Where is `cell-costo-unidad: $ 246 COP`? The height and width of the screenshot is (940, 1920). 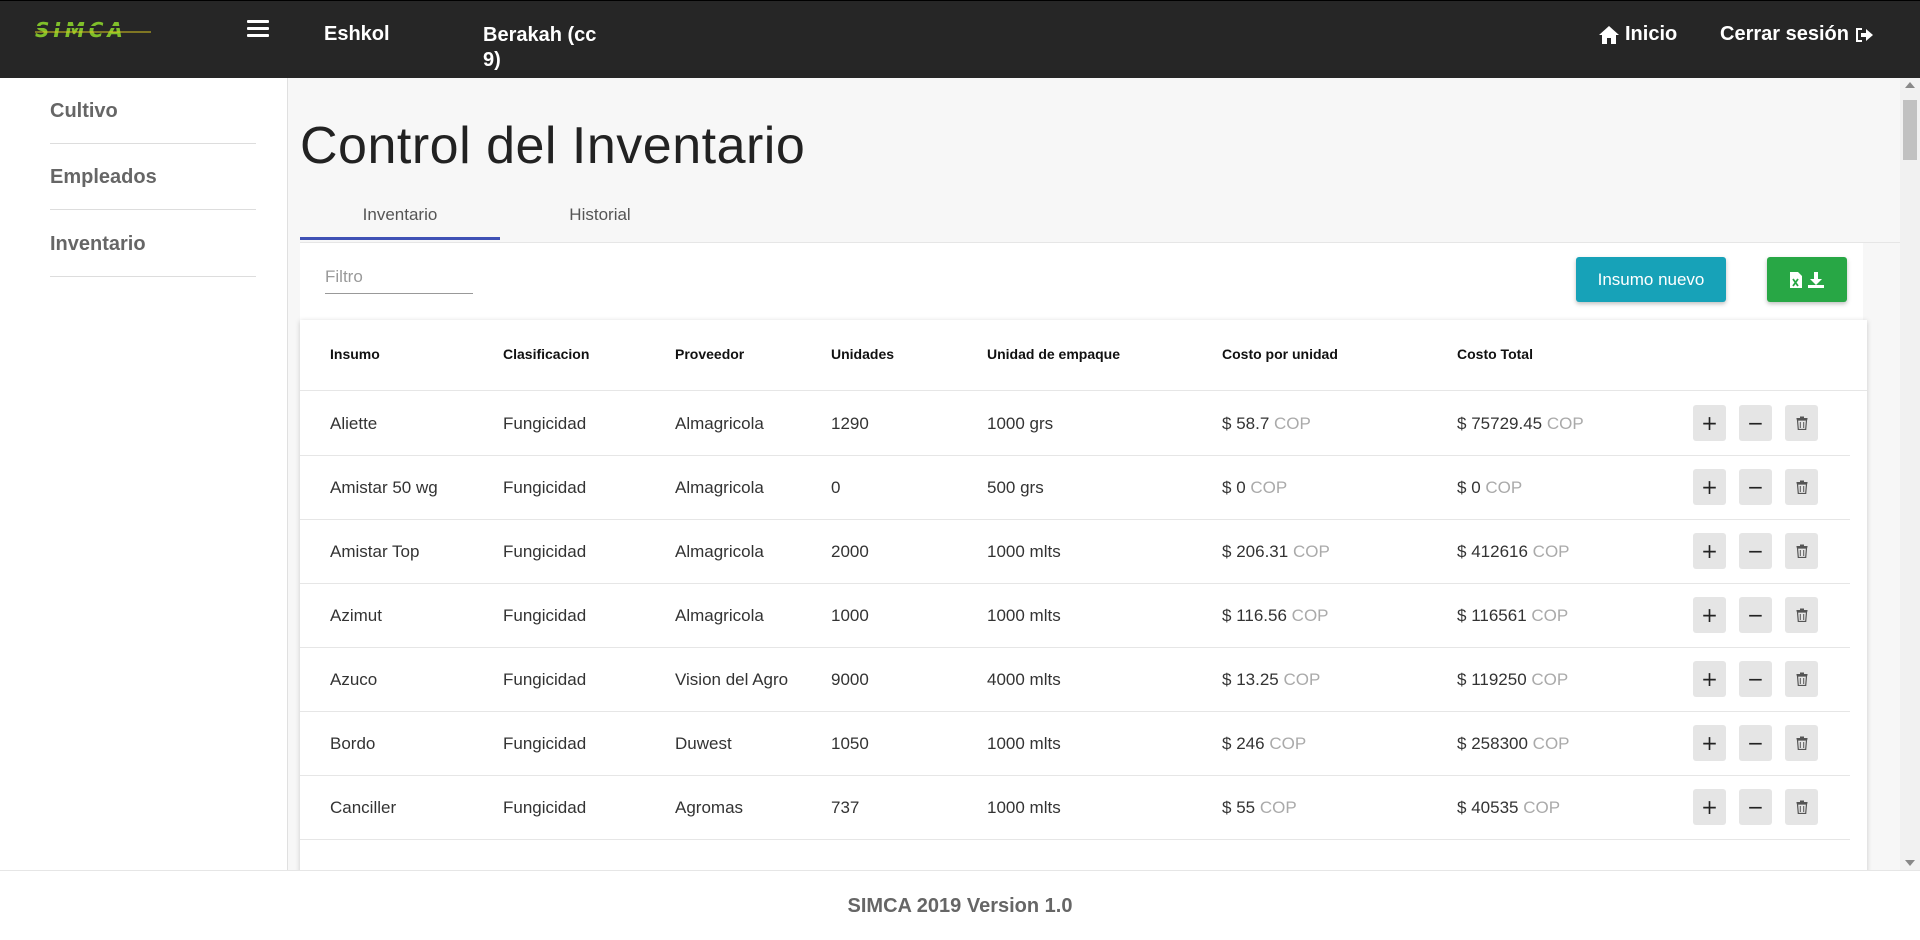
cell-costo-unidad: $ 246 COP is located at coordinates (1264, 744).